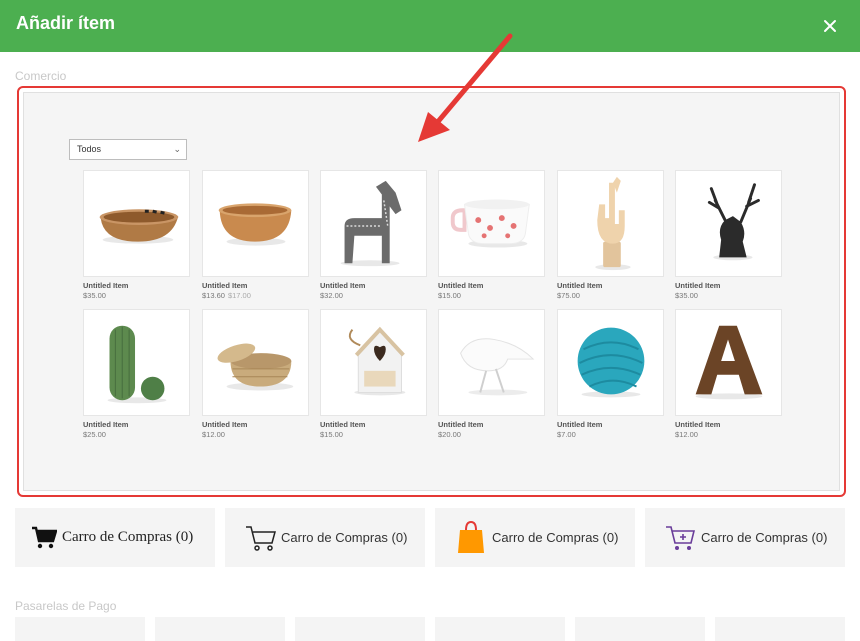  I want to click on product-card: Untitled Item $25.00, so click(136, 374).